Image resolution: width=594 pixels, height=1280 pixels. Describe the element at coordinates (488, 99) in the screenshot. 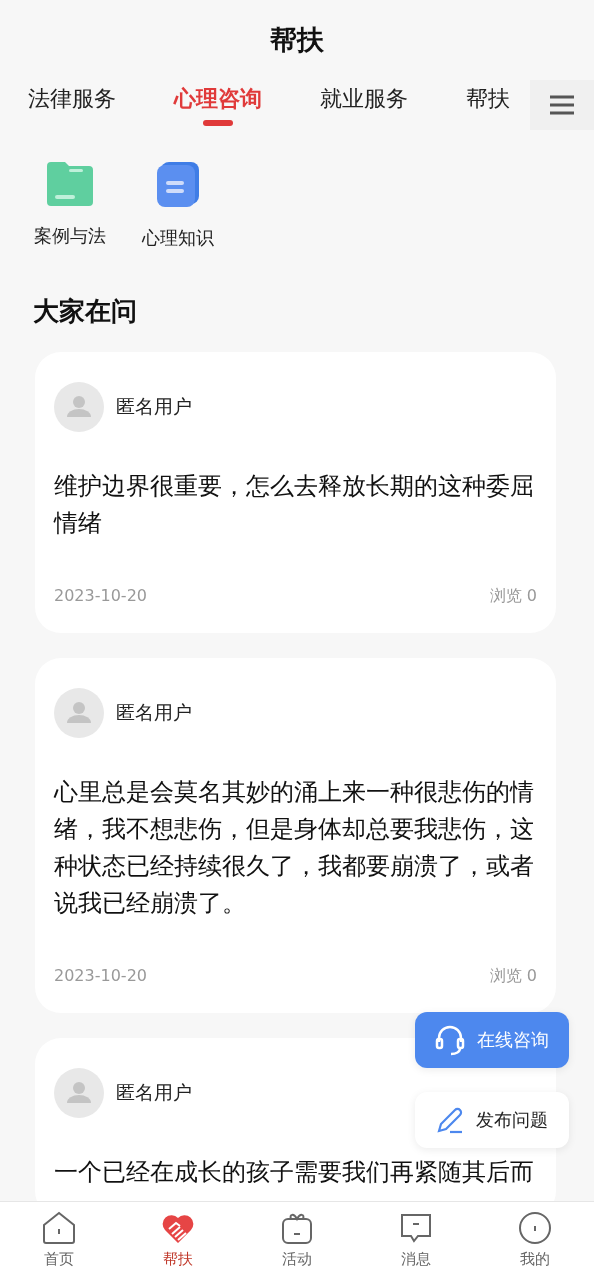

I see `category-tab: 帮扶` at that location.